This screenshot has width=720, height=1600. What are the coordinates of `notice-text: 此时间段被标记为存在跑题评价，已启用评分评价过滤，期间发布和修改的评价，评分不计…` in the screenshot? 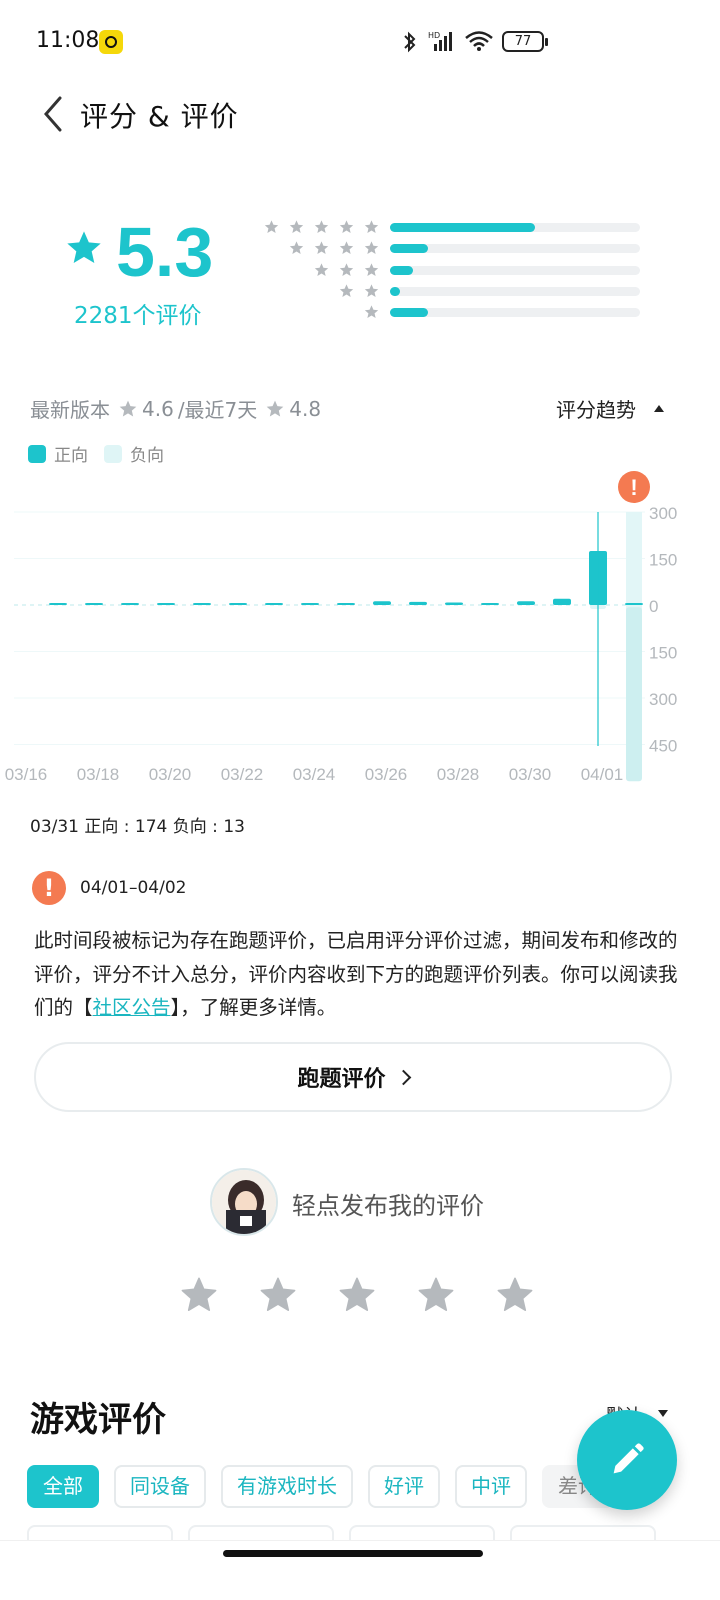 It's located at (356, 974).